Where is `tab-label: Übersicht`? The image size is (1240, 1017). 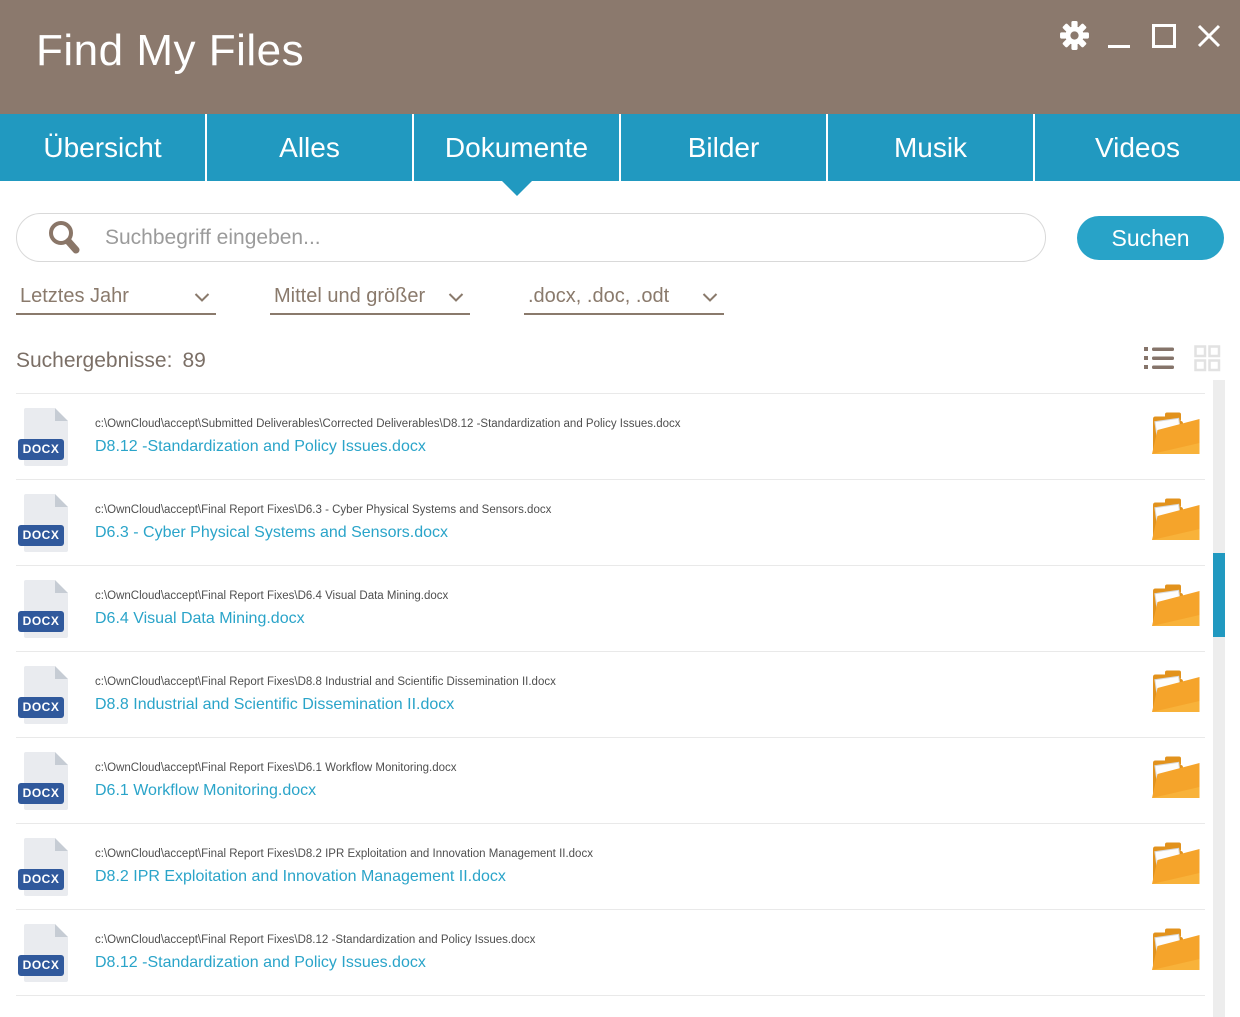 tab-label: Übersicht is located at coordinates (102, 147).